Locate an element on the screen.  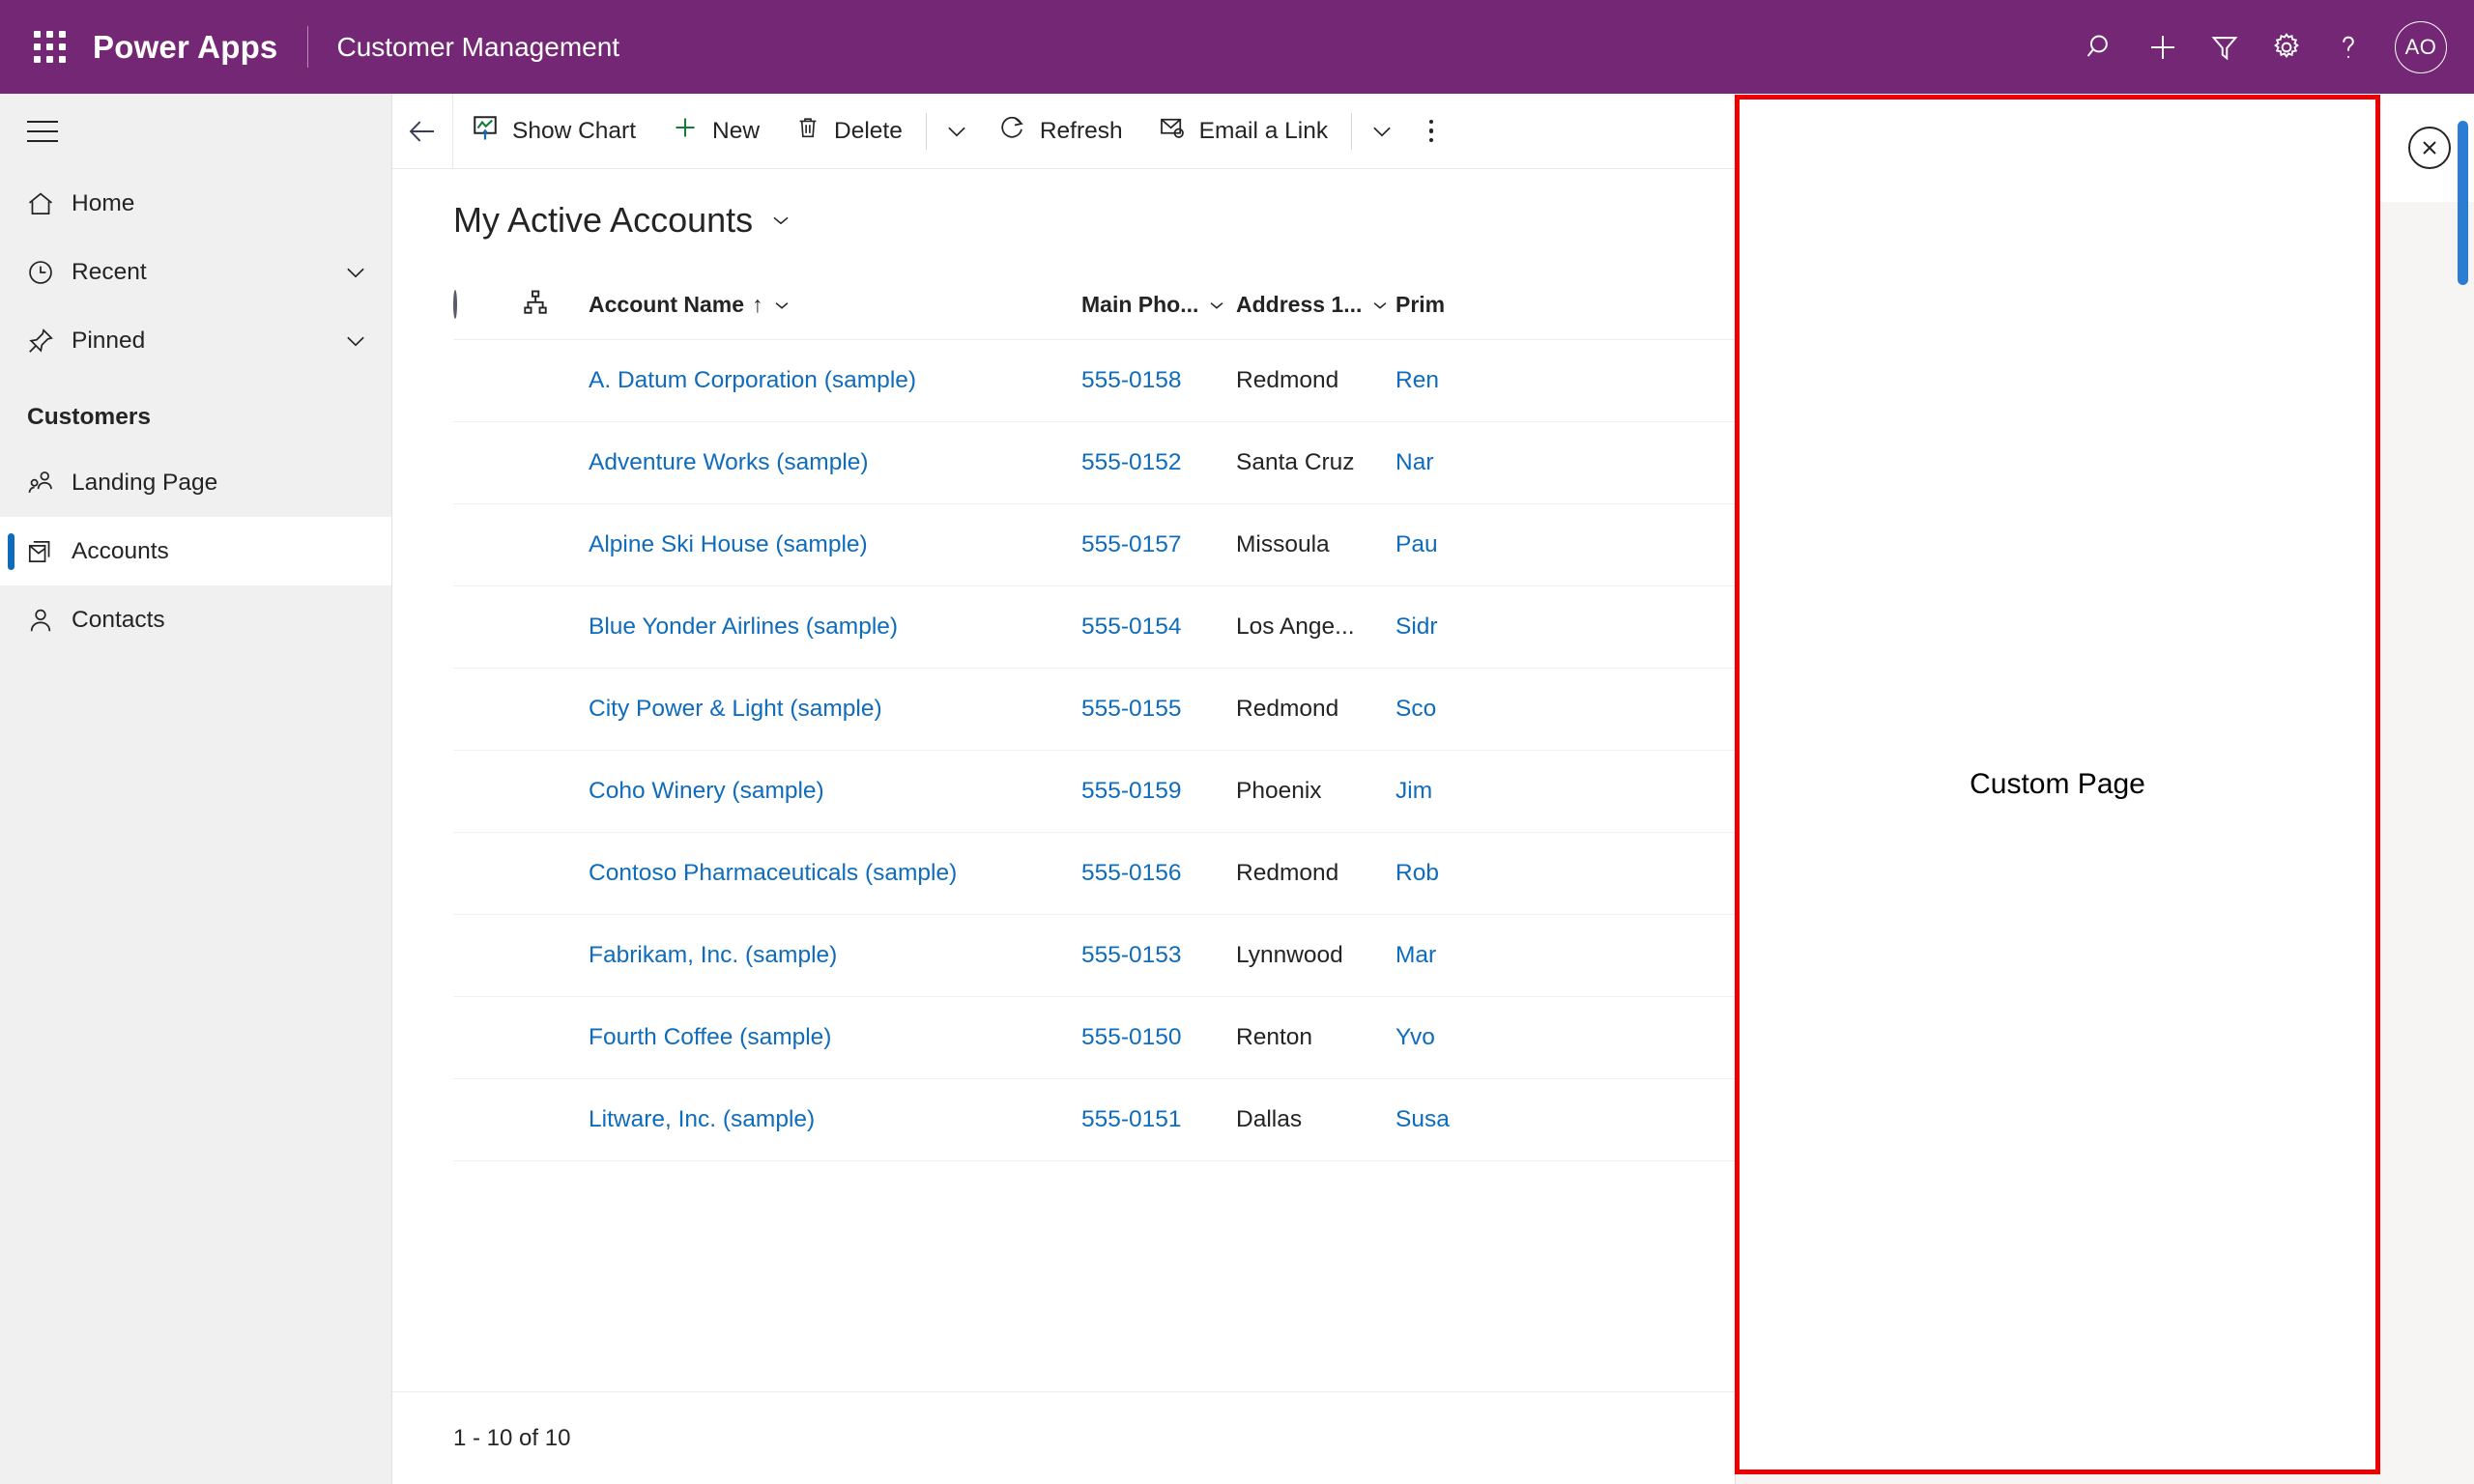
cell-account-name: Adventure Works (sample) is located at coordinates (835, 463).